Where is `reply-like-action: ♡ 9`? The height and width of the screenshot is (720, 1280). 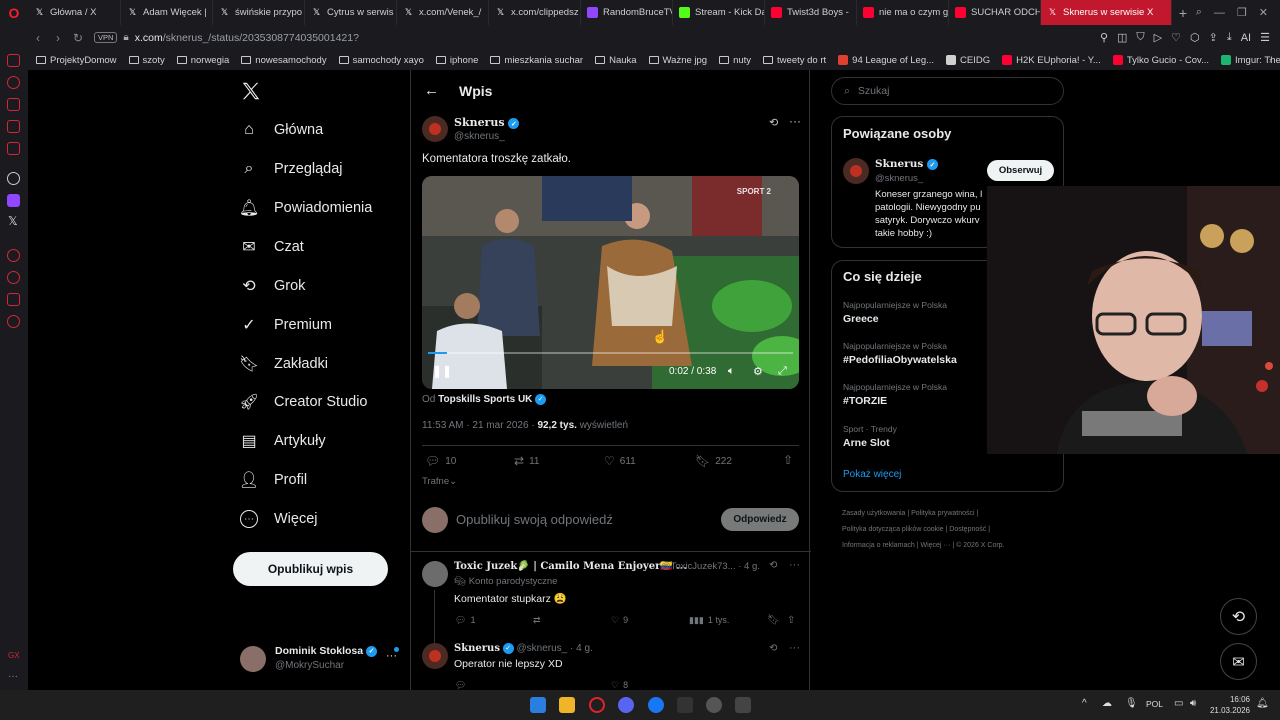 reply-like-action: ♡ 9 is located at coordinates (619, 620).